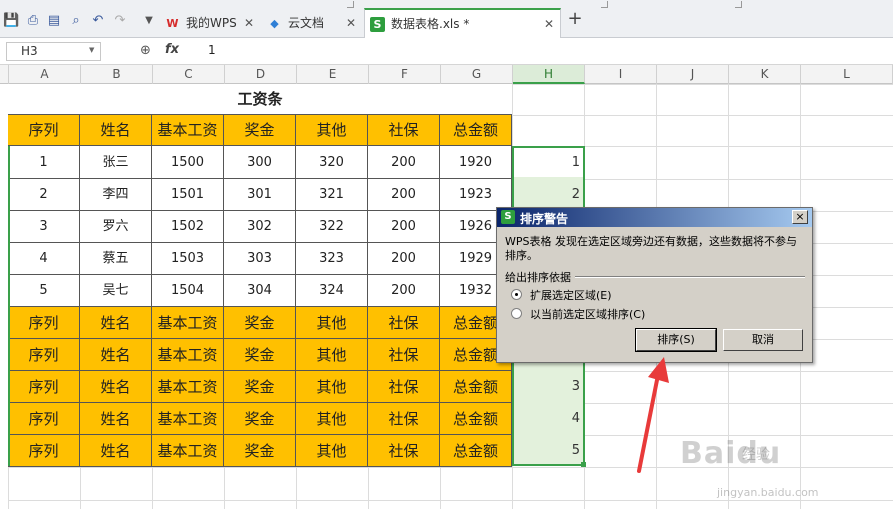  Describe the element at coordinates (44, 227) in the screenshot. I see `table-cell: 3` at that location.